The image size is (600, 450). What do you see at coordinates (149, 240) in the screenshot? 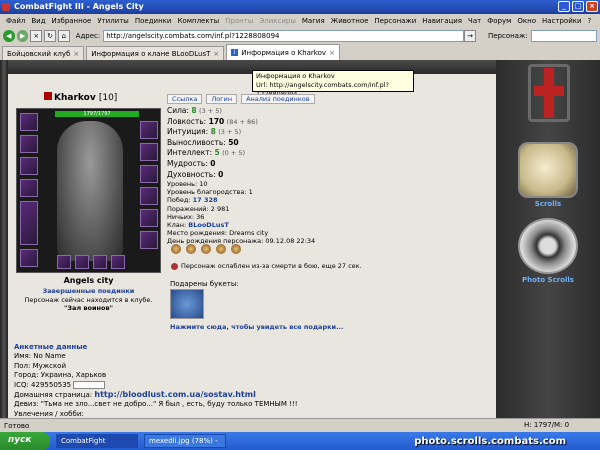
I see `ring-slot` at bounding box center [149, 240].